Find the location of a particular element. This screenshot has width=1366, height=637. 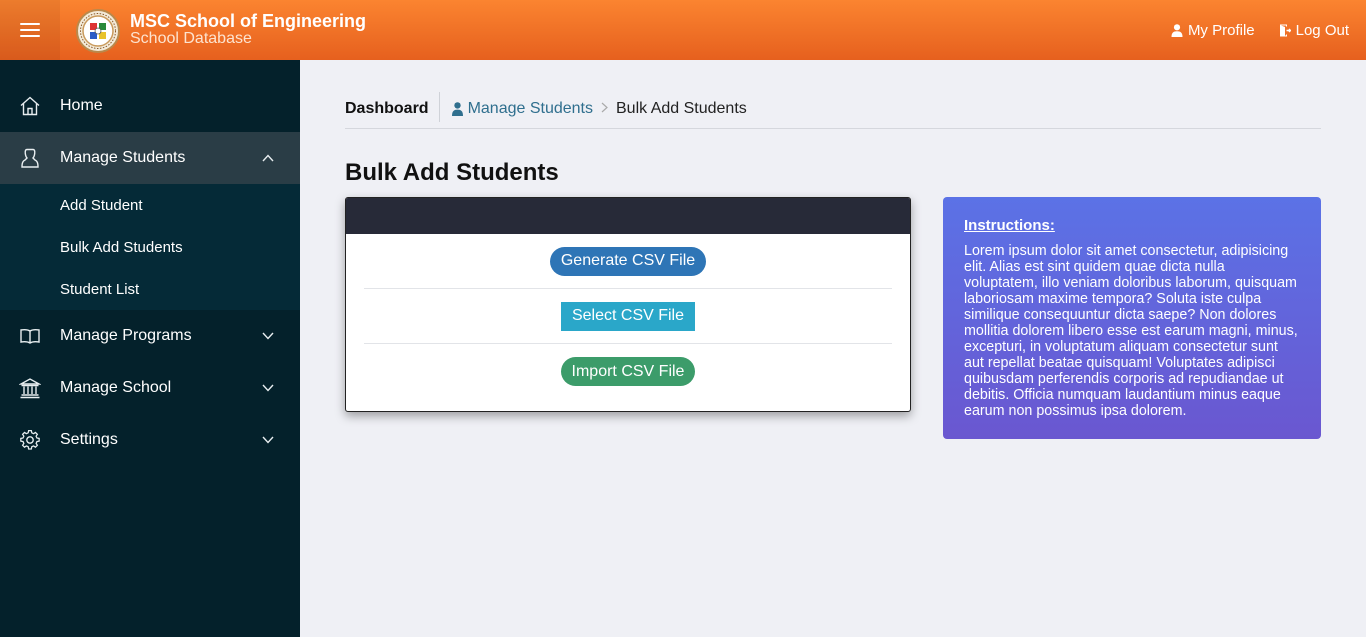

sidebar-subitem-student-list: Student List is located at coordinates (150, 289).